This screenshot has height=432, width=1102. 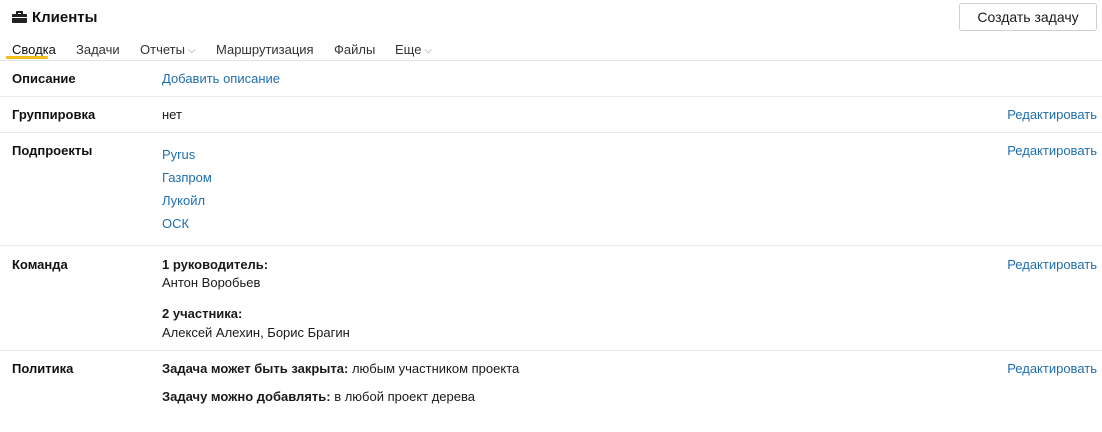 I want to click on page-title: Клиенты, so click(x=65, y=17).